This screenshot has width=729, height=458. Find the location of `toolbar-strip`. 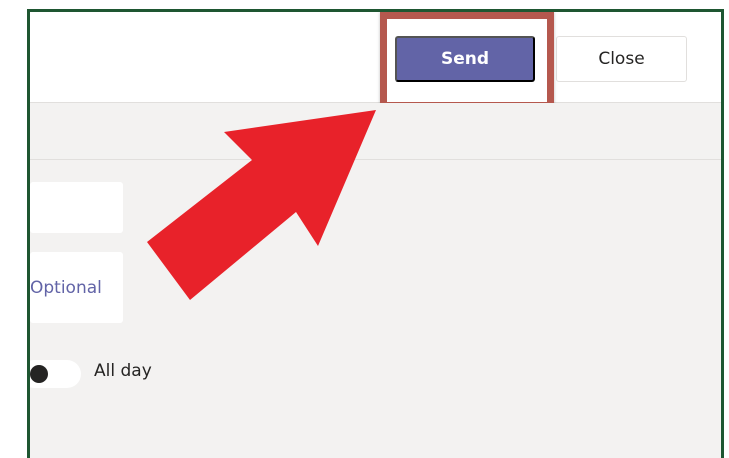

toolbar-strip is located at coordinates (375, 131).